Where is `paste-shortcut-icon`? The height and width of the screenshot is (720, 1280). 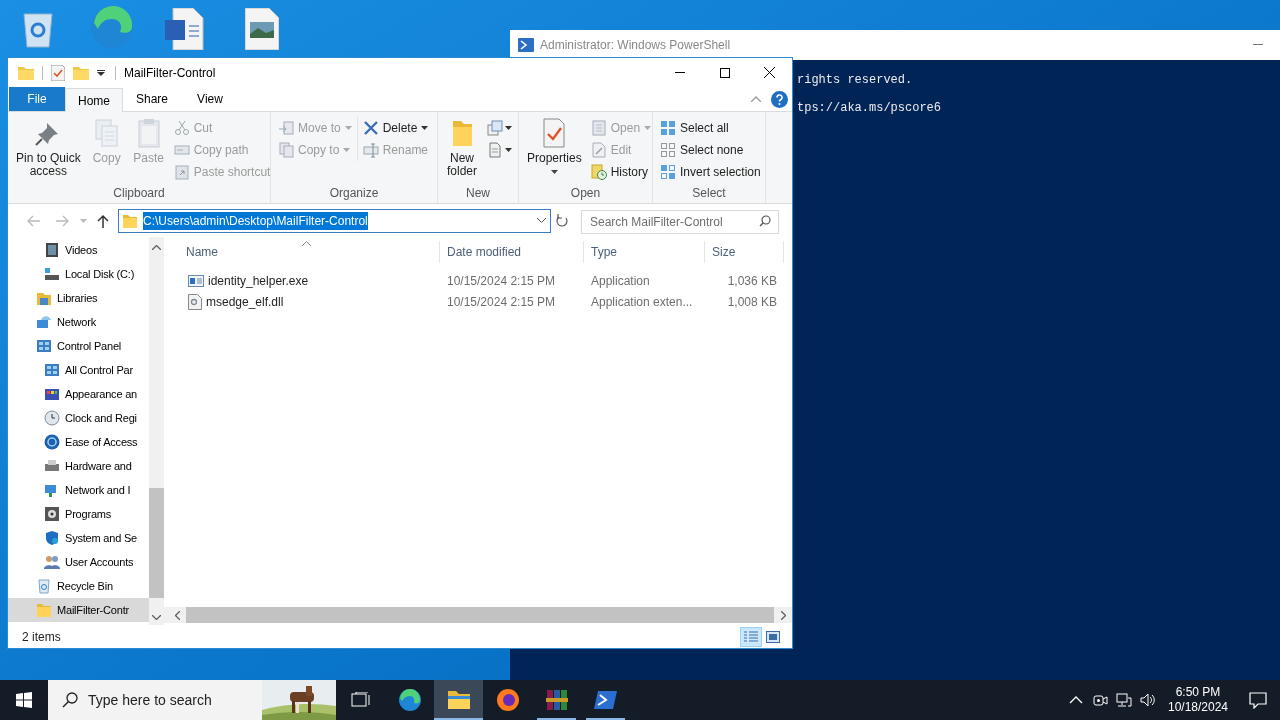
paste-shortcut-icon is located at coordinates (181, 172).